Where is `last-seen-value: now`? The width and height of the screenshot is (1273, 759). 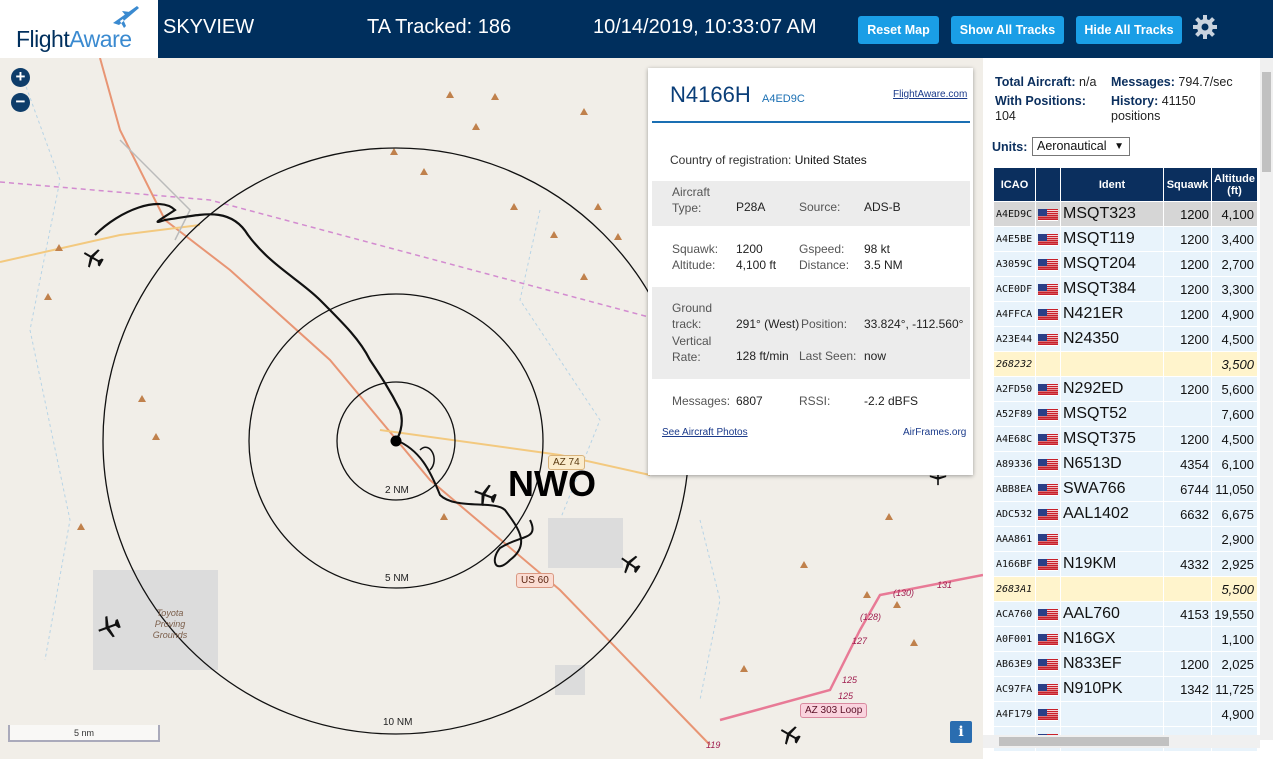 last-seen-value: now is located at coordinates (875, 356).